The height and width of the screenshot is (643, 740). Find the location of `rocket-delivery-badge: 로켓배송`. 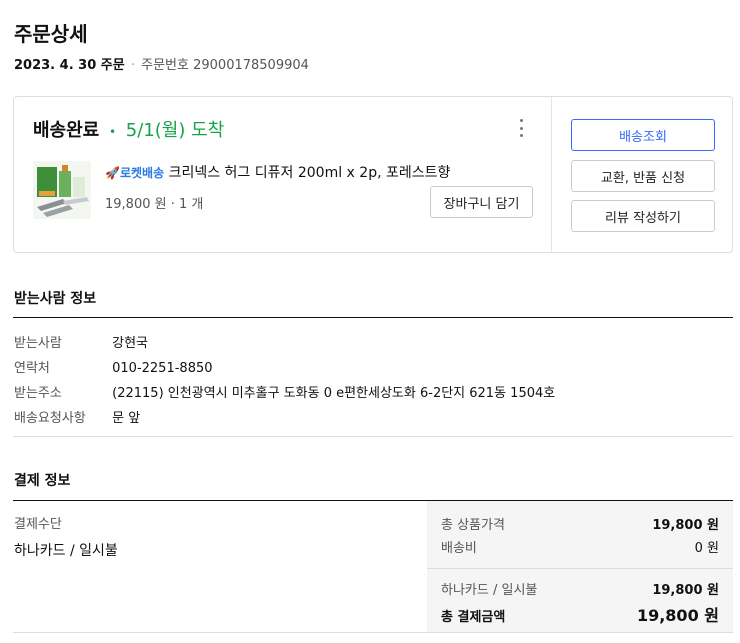

rocket-delivery-badge: 로켓배송 is located at coordinates (142, 173).